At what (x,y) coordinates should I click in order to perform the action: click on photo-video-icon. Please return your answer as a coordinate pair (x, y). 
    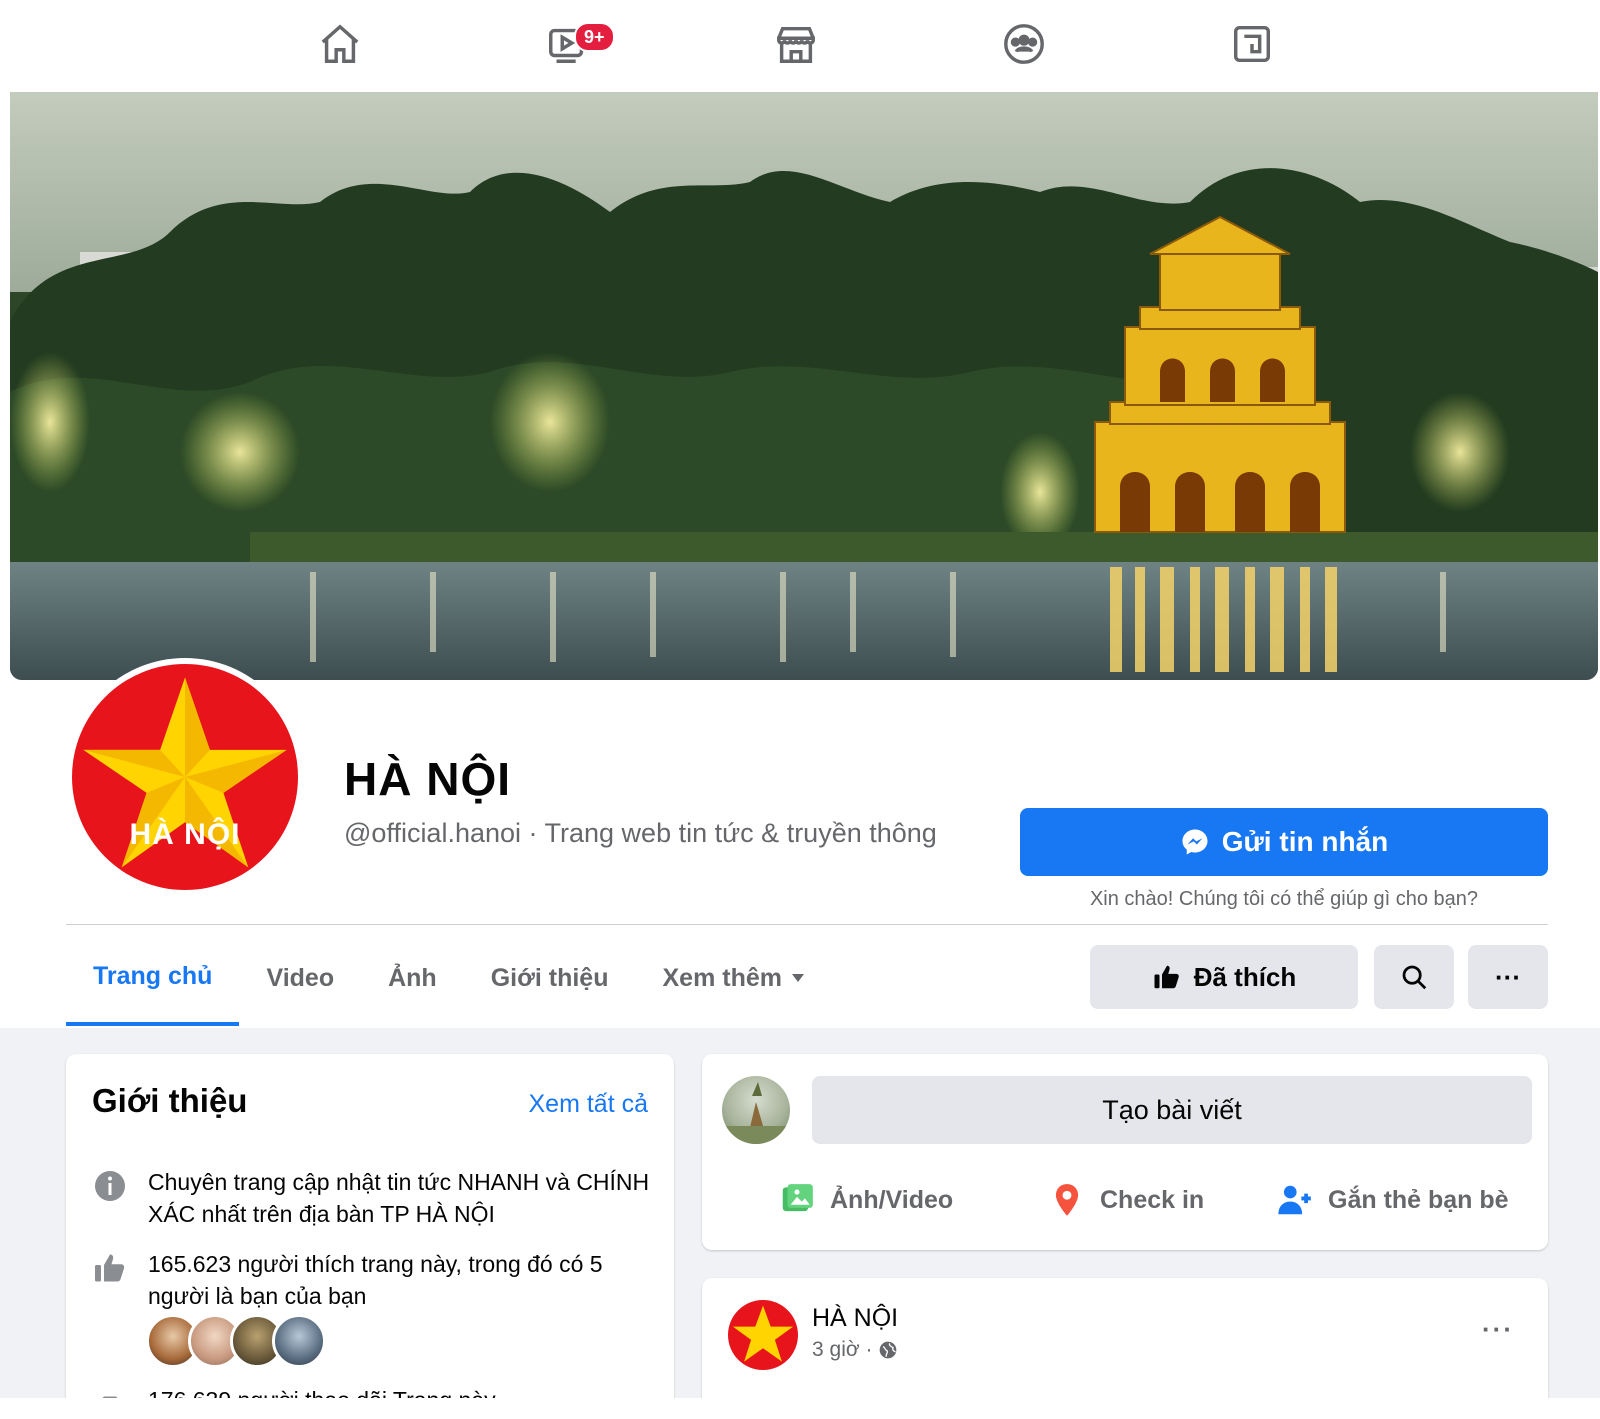
    Looking at the image, I should click on (797, 1198).